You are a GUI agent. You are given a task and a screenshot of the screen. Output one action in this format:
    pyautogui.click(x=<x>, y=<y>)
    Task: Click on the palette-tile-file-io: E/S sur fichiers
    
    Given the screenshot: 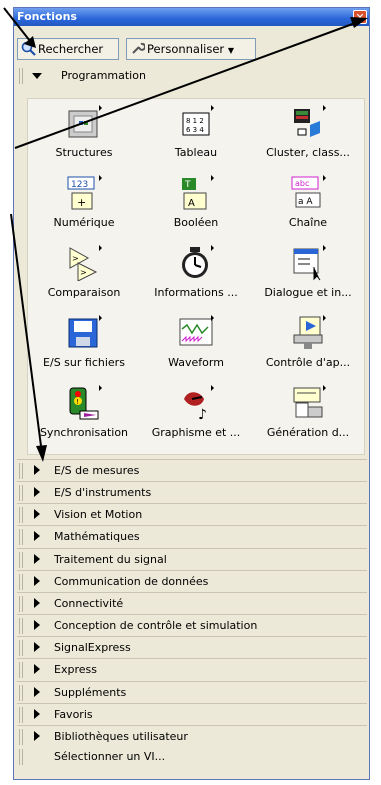 What is the action you would take?
    pyautogui.click(x=84, y=345)
    